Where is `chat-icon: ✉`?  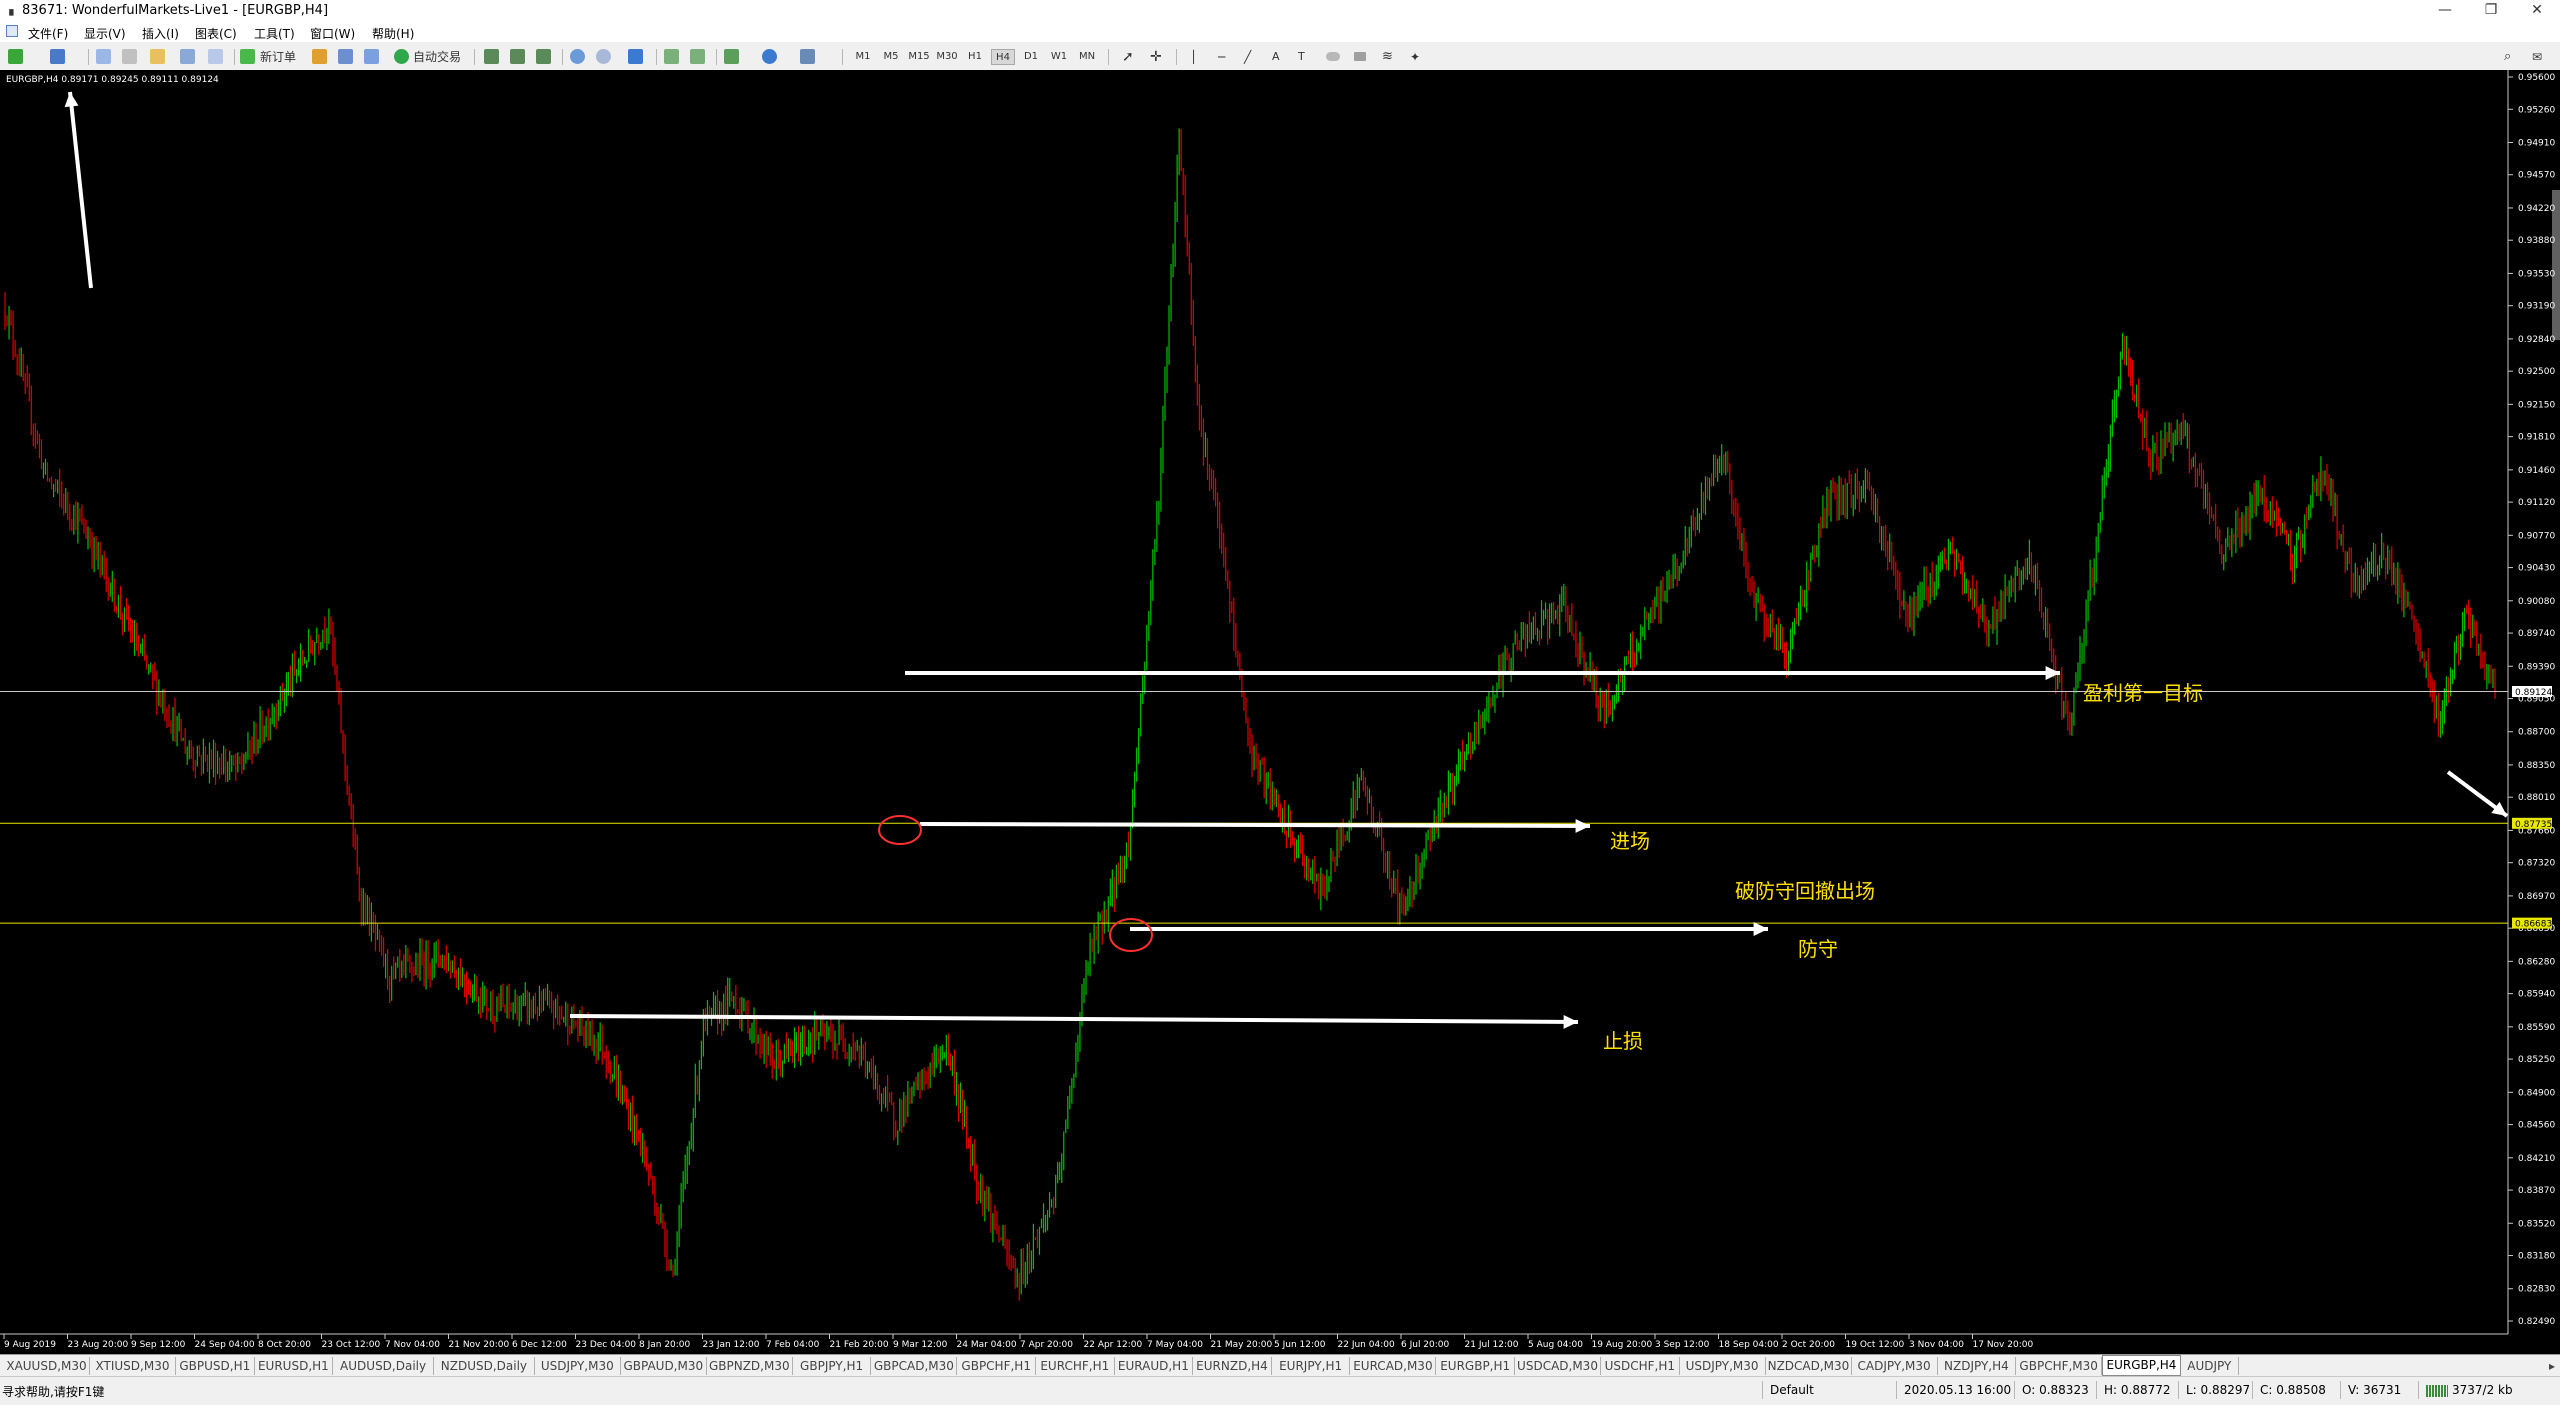
chat-icon: ✉ is located at coordinates (2537, 57).